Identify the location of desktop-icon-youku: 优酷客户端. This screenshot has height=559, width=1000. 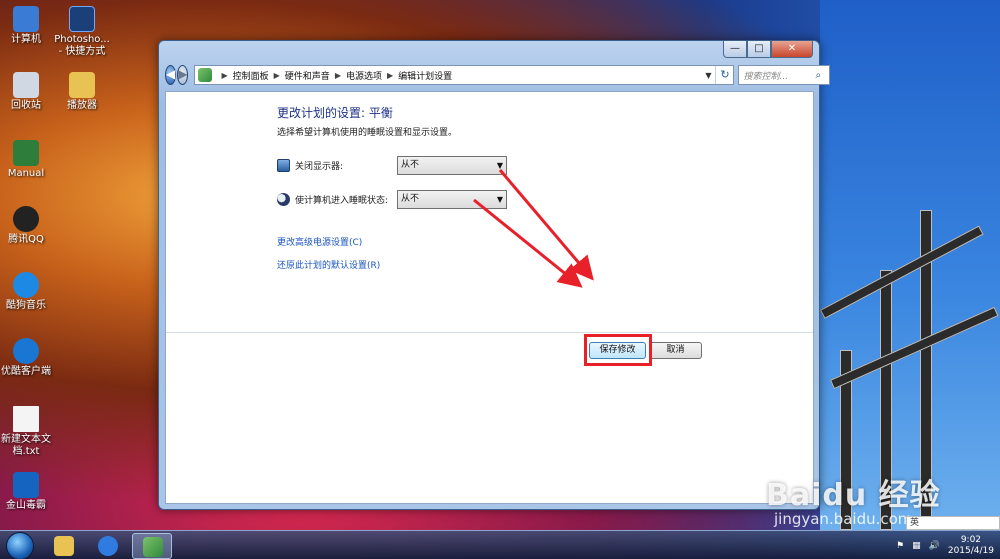
(28, 358).